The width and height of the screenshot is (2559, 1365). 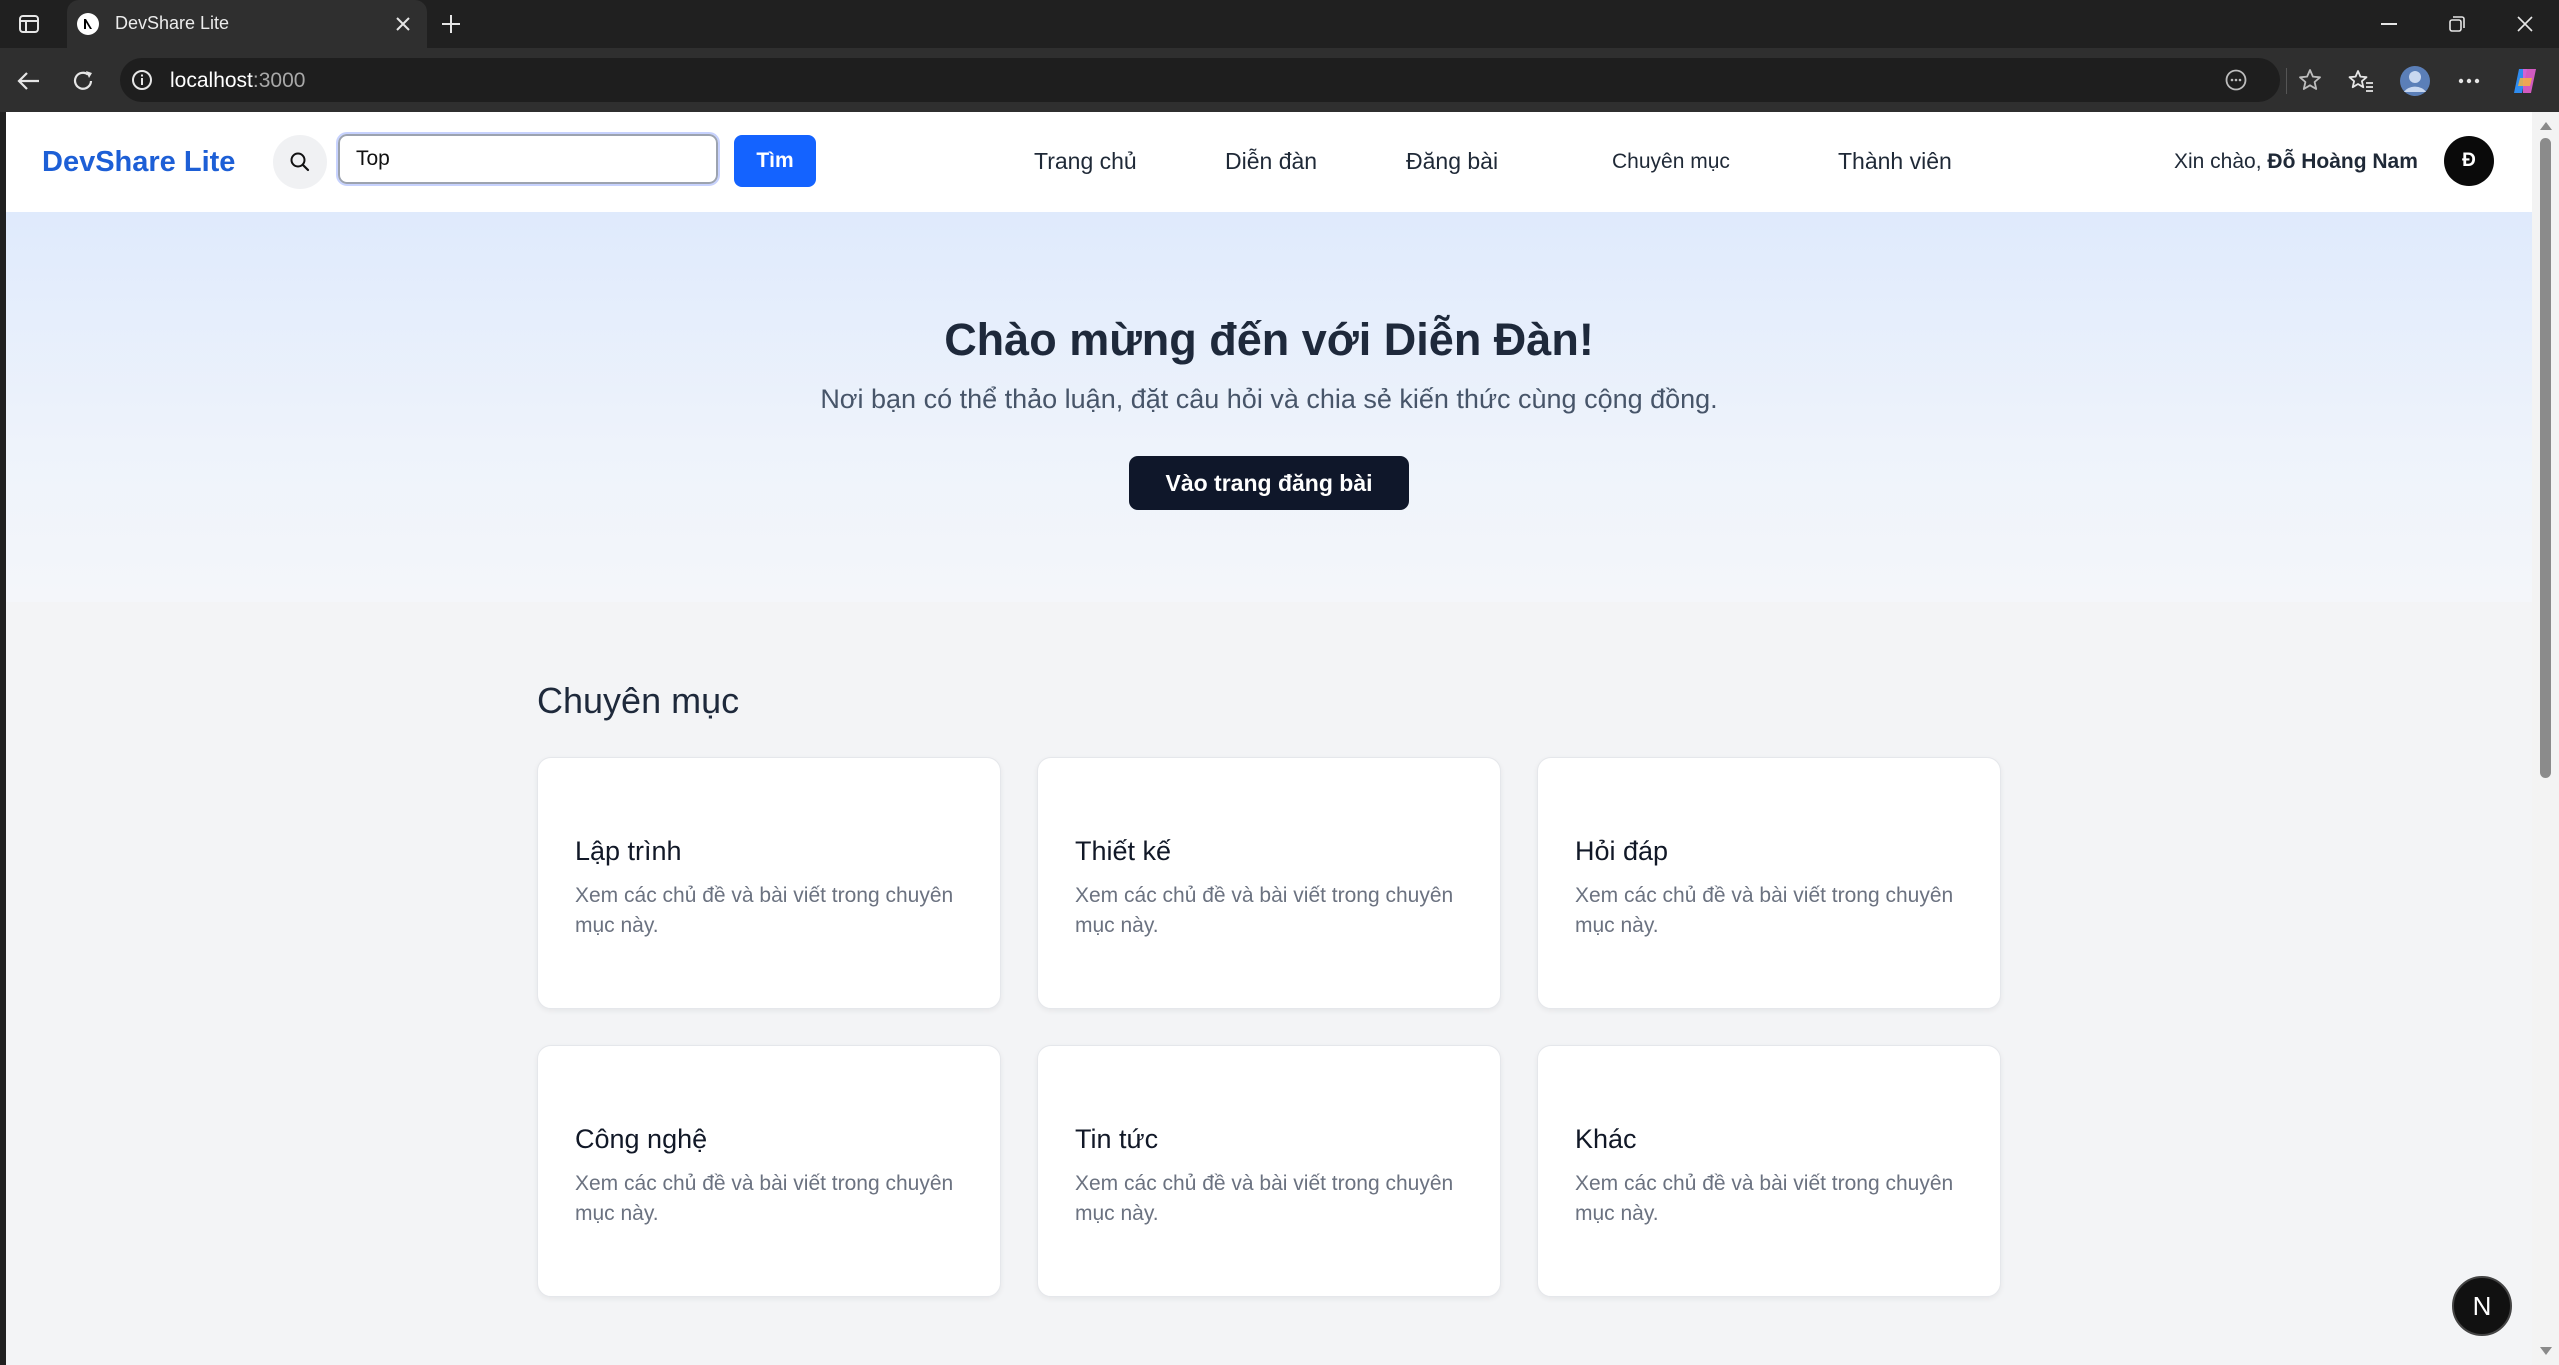 What do you see at coordinates (29, 24) in the screenshot?
I see `tab-actions-icon` at bounding box center [29, 24].